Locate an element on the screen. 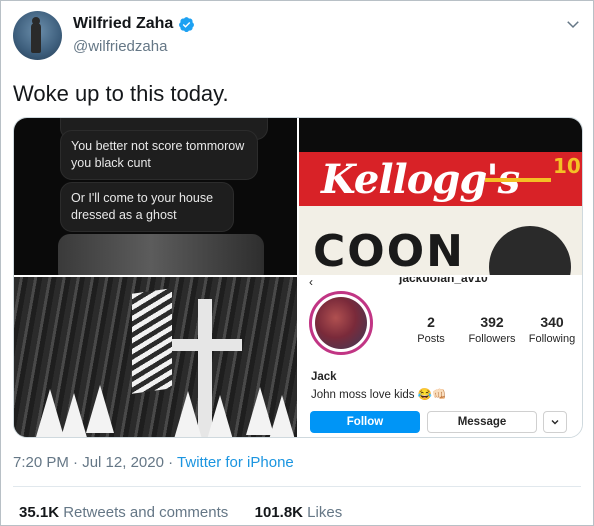  ig-stat-posts: 2 Posts is located at coordinates (431, 329).